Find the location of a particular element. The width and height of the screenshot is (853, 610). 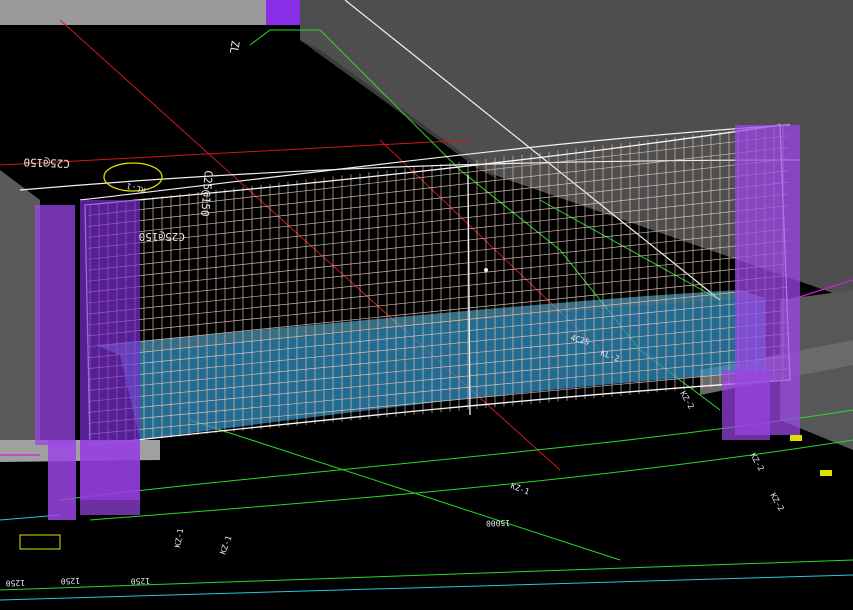

node-marker is located at coordinates (486, 270).